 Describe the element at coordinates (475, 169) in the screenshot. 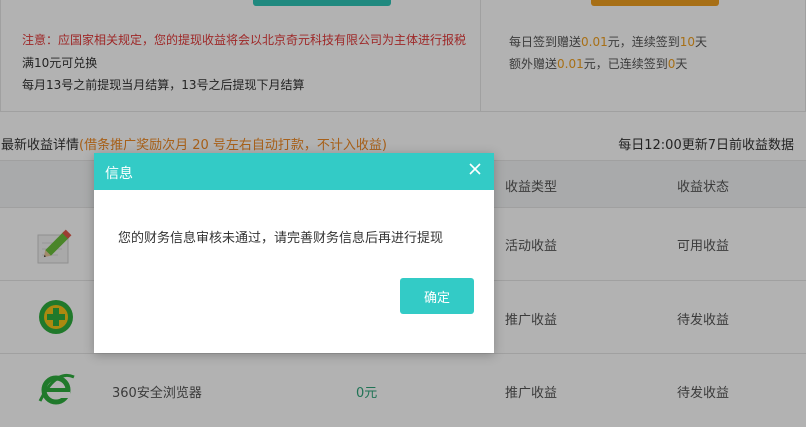

I see `close-icon` at that location.